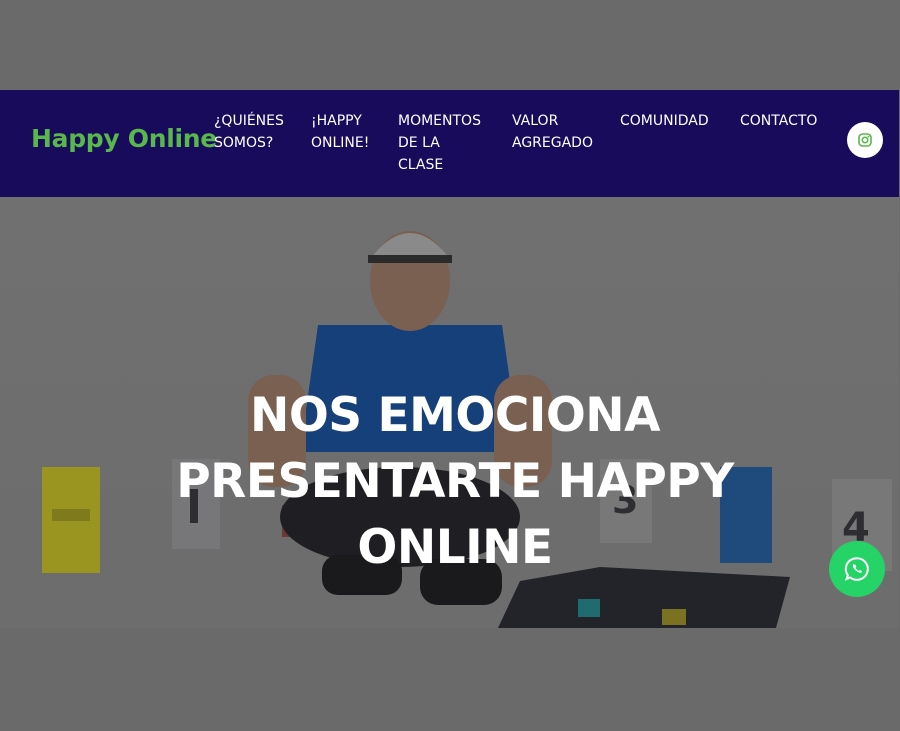  Describe the element at coordinates (346, 132) in the screenshot. I see `nav-item-happy-online: ¡HAPPY ONLINE!` at that location.